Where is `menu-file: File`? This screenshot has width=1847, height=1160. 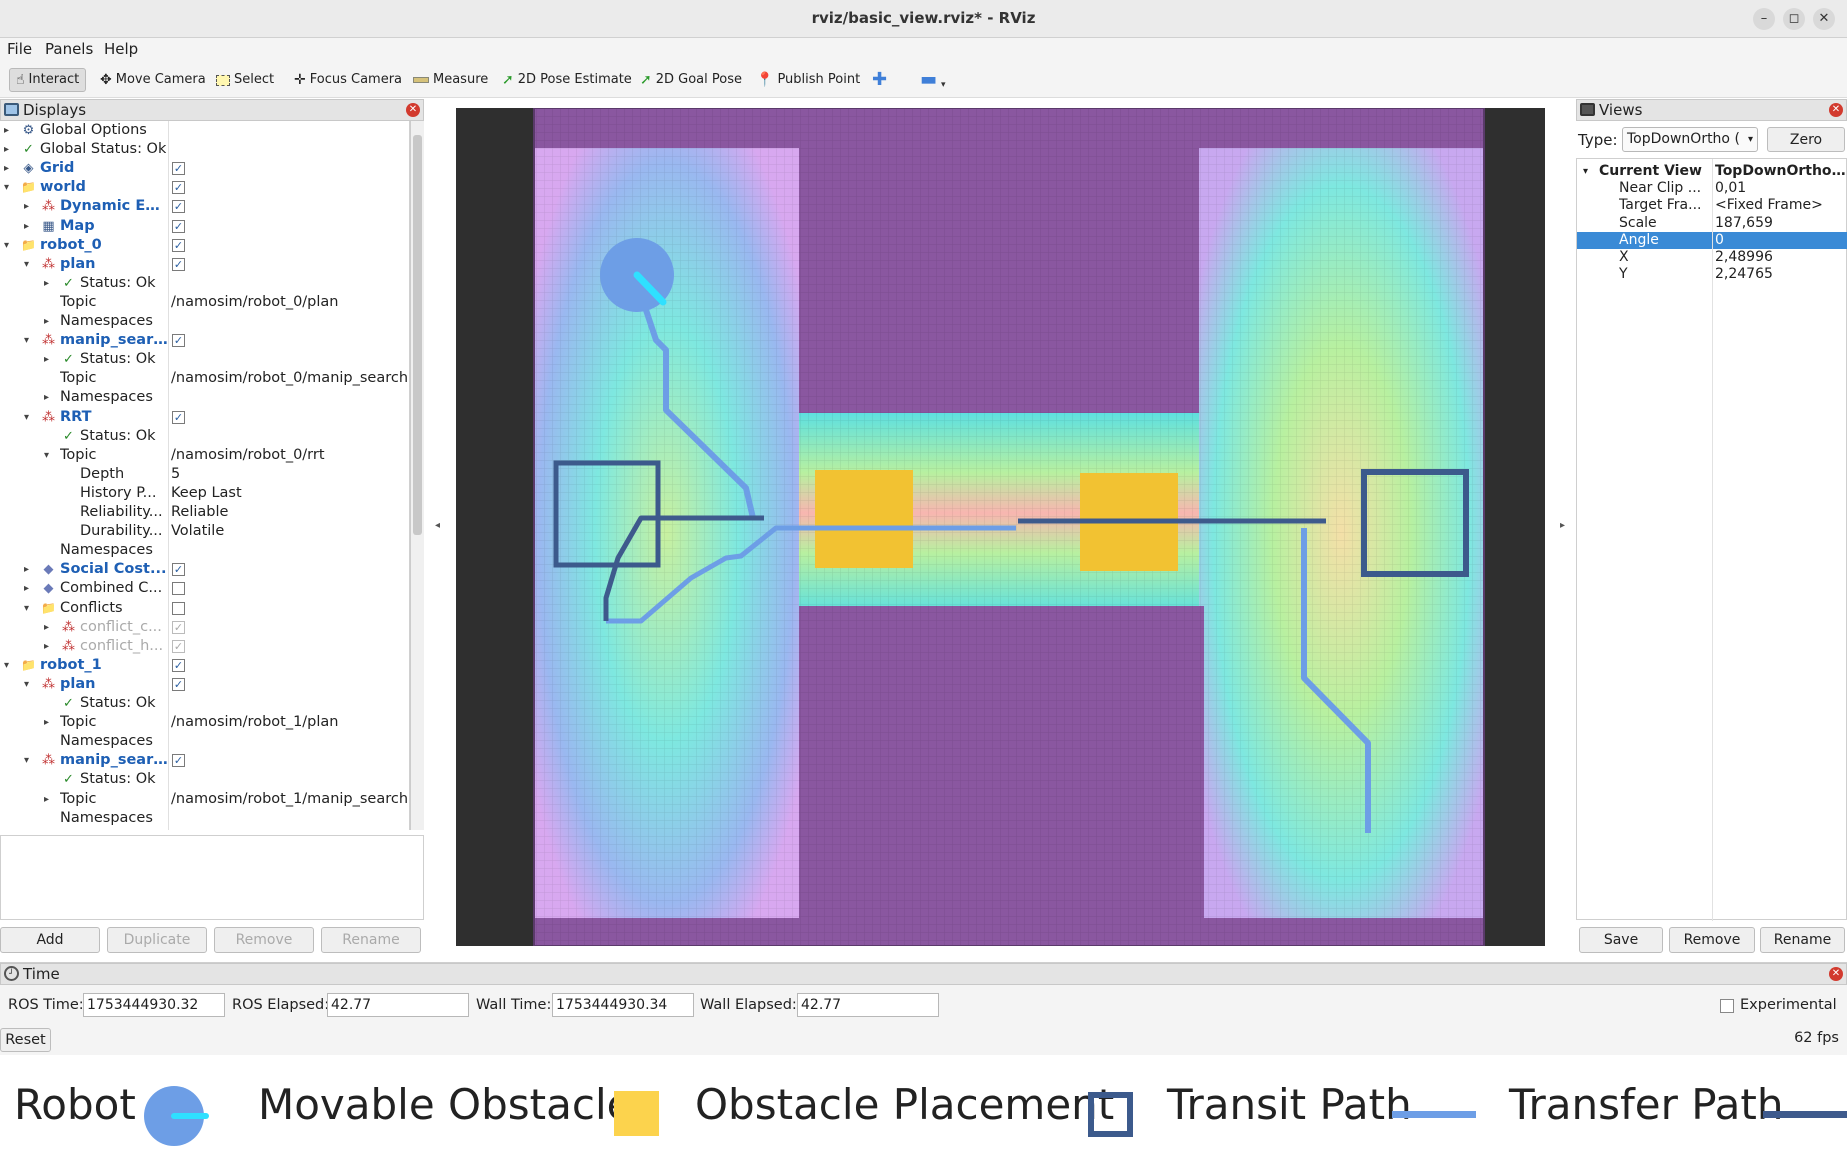
menu-file: File is located at coordinates (19, 49).